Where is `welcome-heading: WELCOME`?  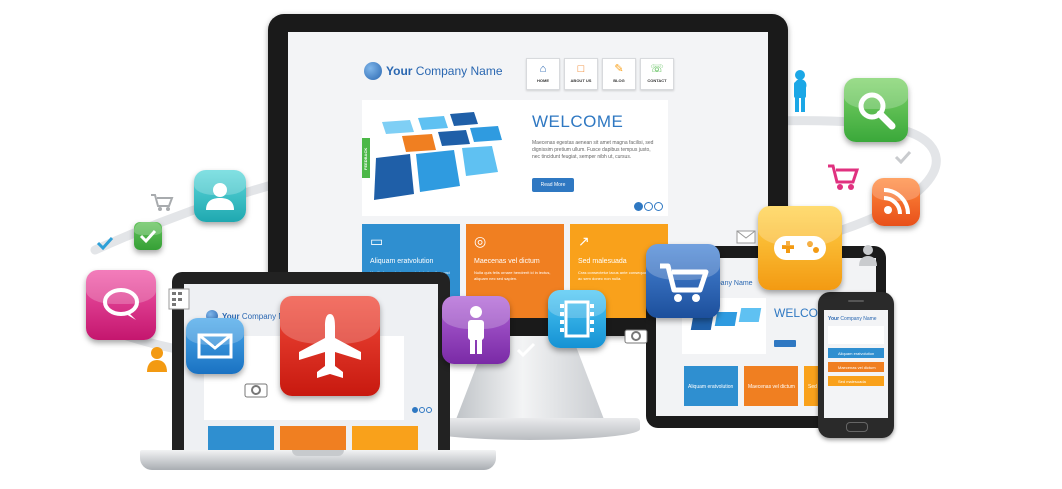
welcome-heading: WELCOME is located at coordinates (578, 121).